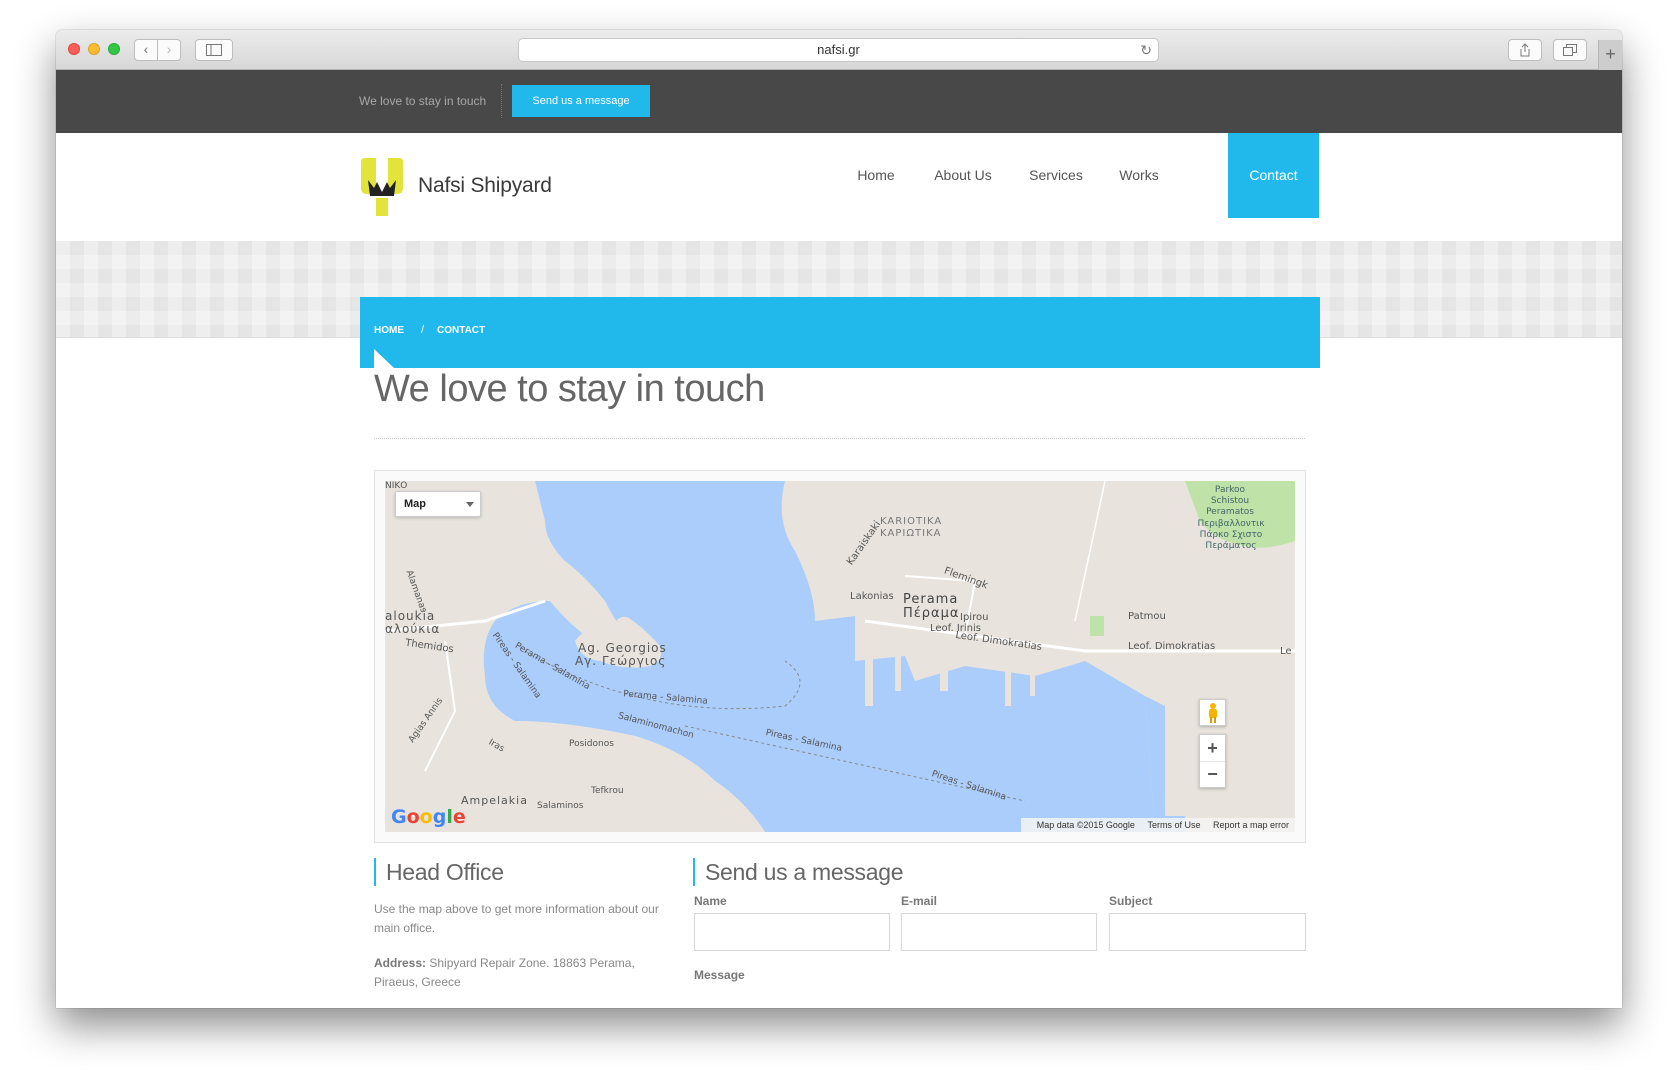 This screenshot has height=1089, width=1677. I want to click on topbar-tagline: We love to stay in touch, so click(423, 101).